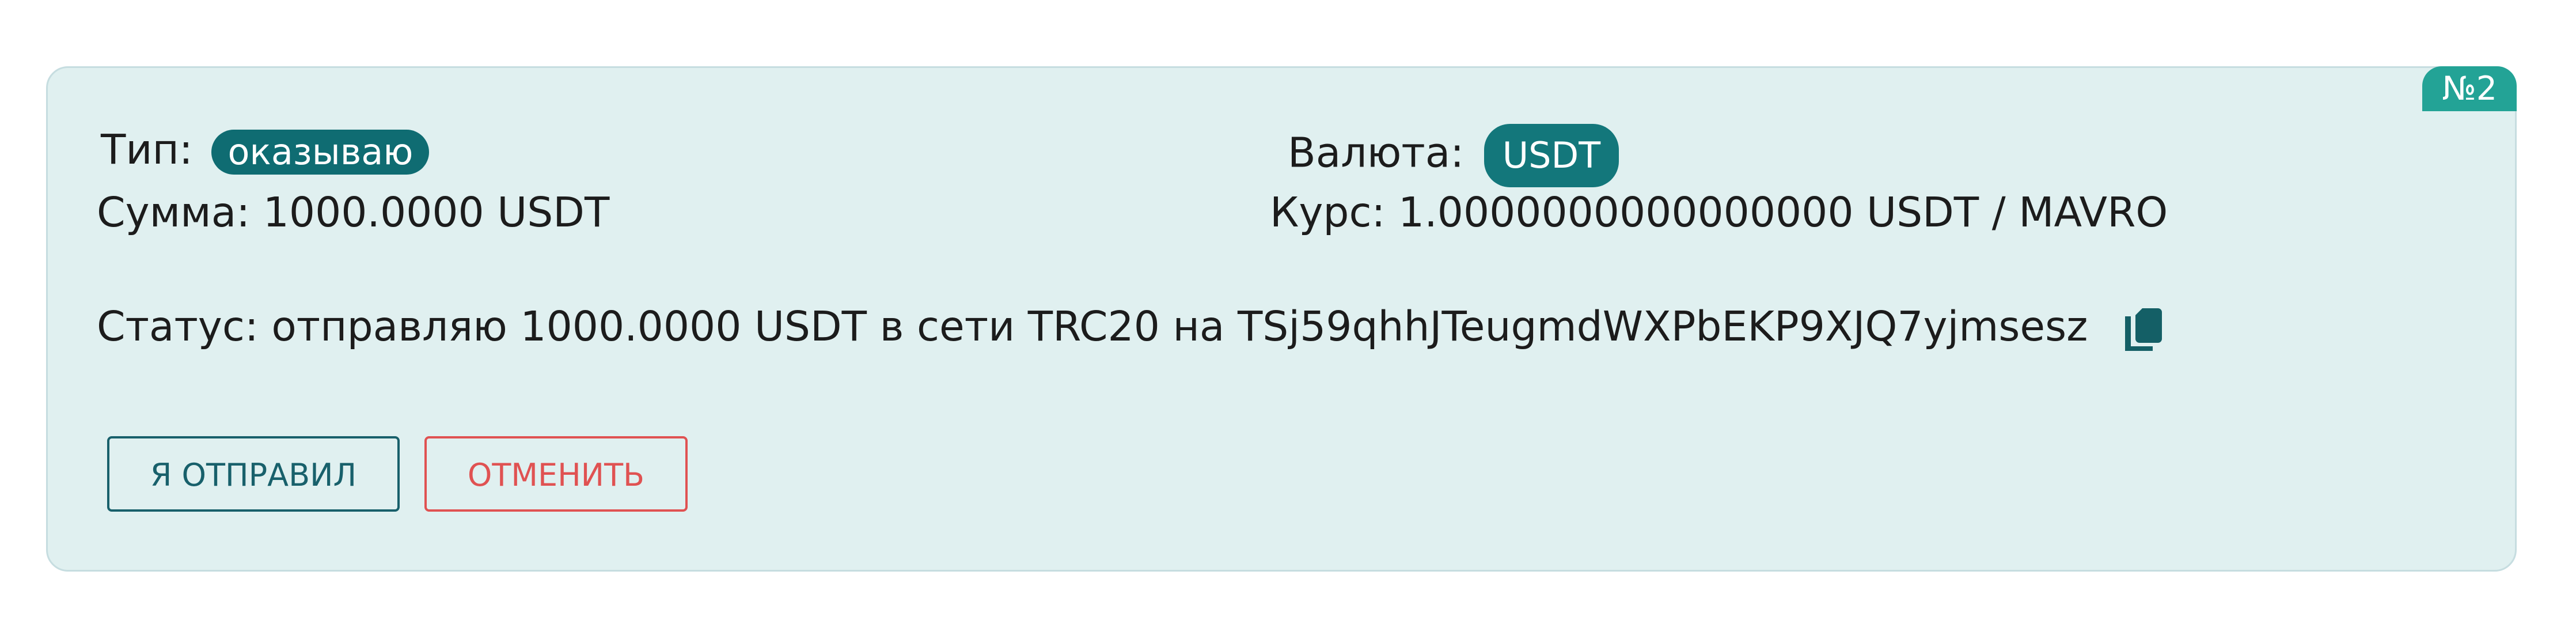 The height and width of the screenshot is (639, 2576). Describe the element at coordinates (2144, 329) in the screenshot. I see `copy-icon` at that location.